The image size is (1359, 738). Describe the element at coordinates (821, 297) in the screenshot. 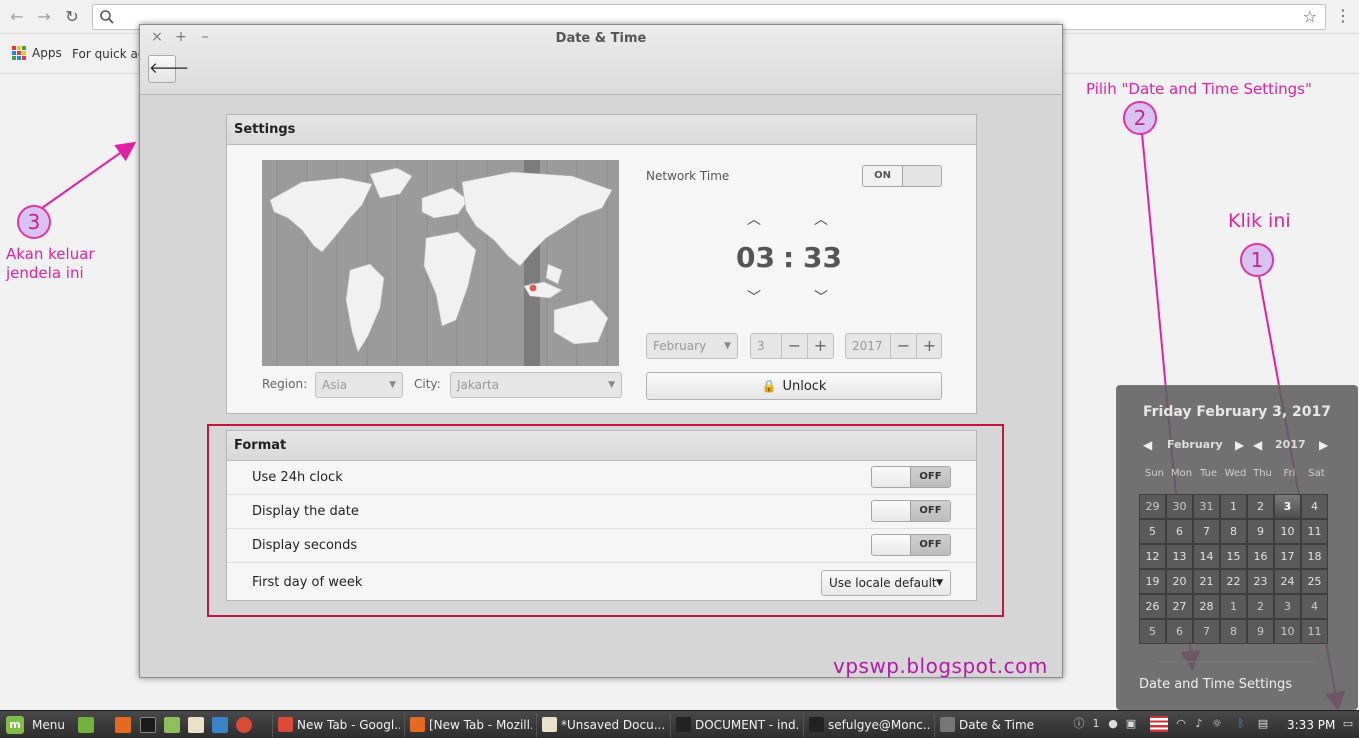

I see `minute-down-chevron-icon: ﹀` at that location.